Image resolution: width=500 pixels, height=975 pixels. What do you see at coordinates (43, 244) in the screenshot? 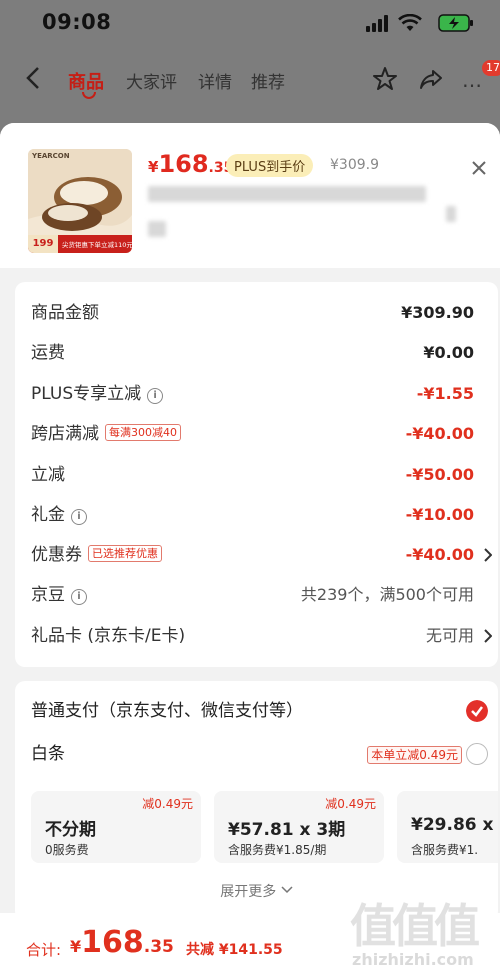
I see `thumb-price: 199` at bounding box center [43, 244].